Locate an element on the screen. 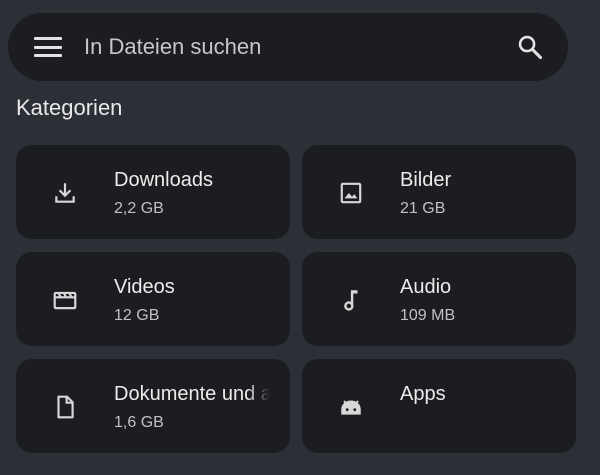 This screenshot has height=475, width=600. category-label: Dokumente und andere is located at coordinates (192, 394).